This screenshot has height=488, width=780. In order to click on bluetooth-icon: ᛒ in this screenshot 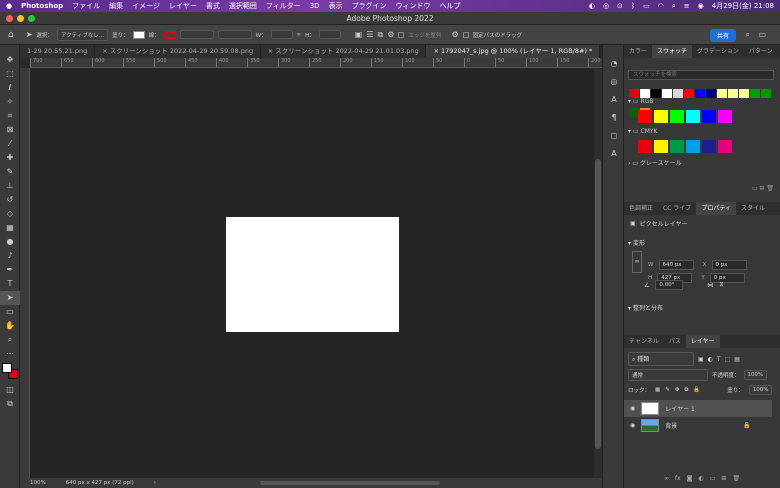, I will do `click(633, 6)`.